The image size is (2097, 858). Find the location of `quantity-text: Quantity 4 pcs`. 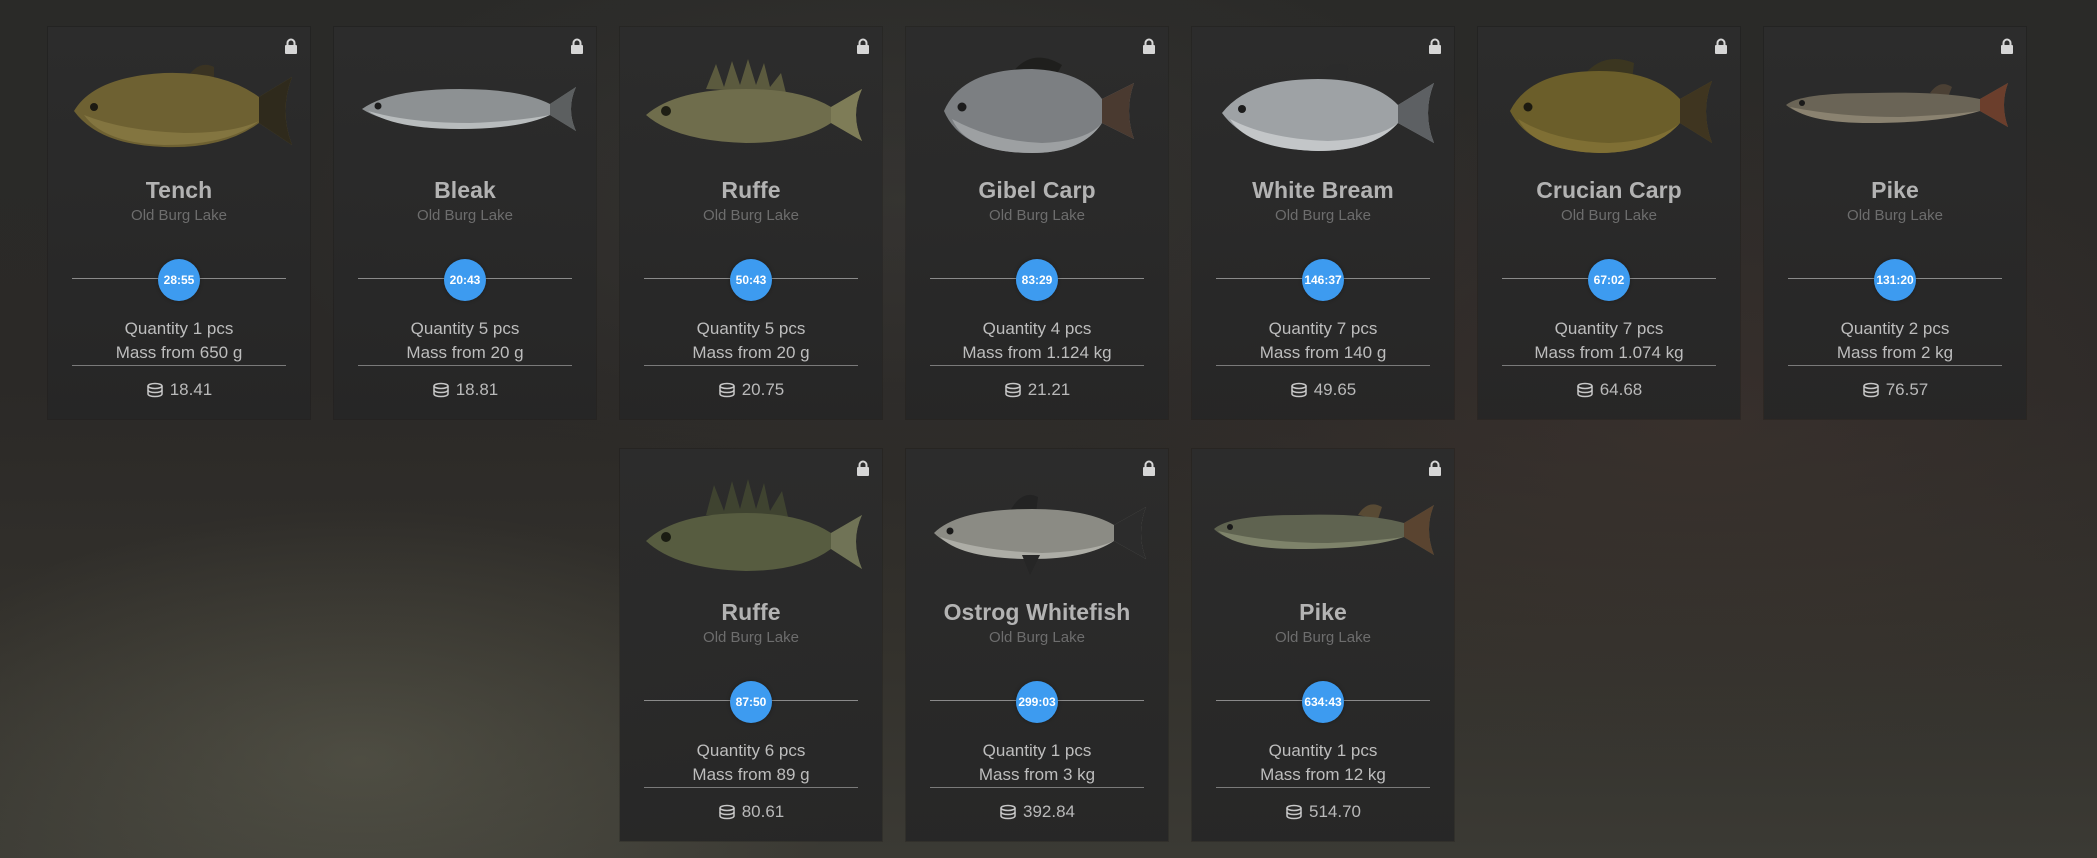

quantity-text: Quantity 4 pcs is located at coordinates (1037, 328).